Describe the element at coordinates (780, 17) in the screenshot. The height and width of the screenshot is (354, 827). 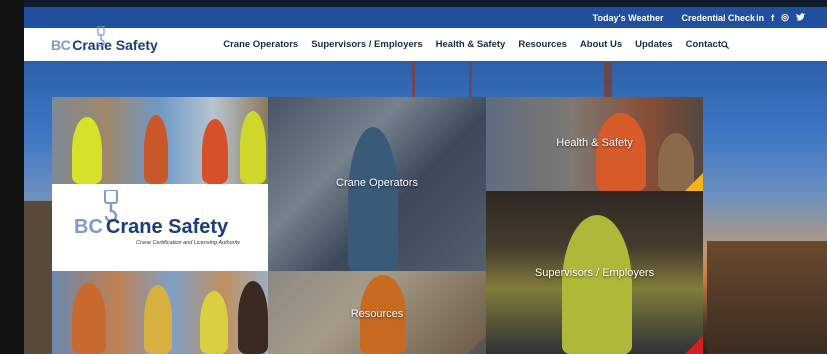
I see `social-links: in f ◎` at that location.